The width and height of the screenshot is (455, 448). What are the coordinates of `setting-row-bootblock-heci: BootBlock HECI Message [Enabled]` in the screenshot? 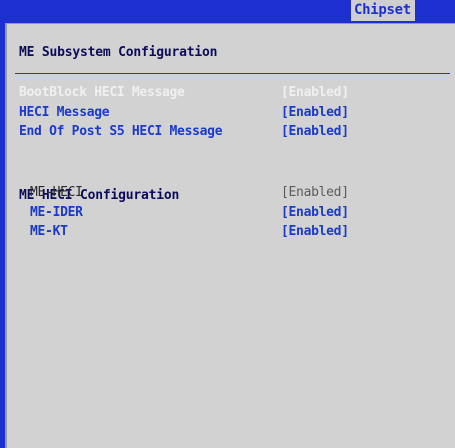 It's located at (234, 92).